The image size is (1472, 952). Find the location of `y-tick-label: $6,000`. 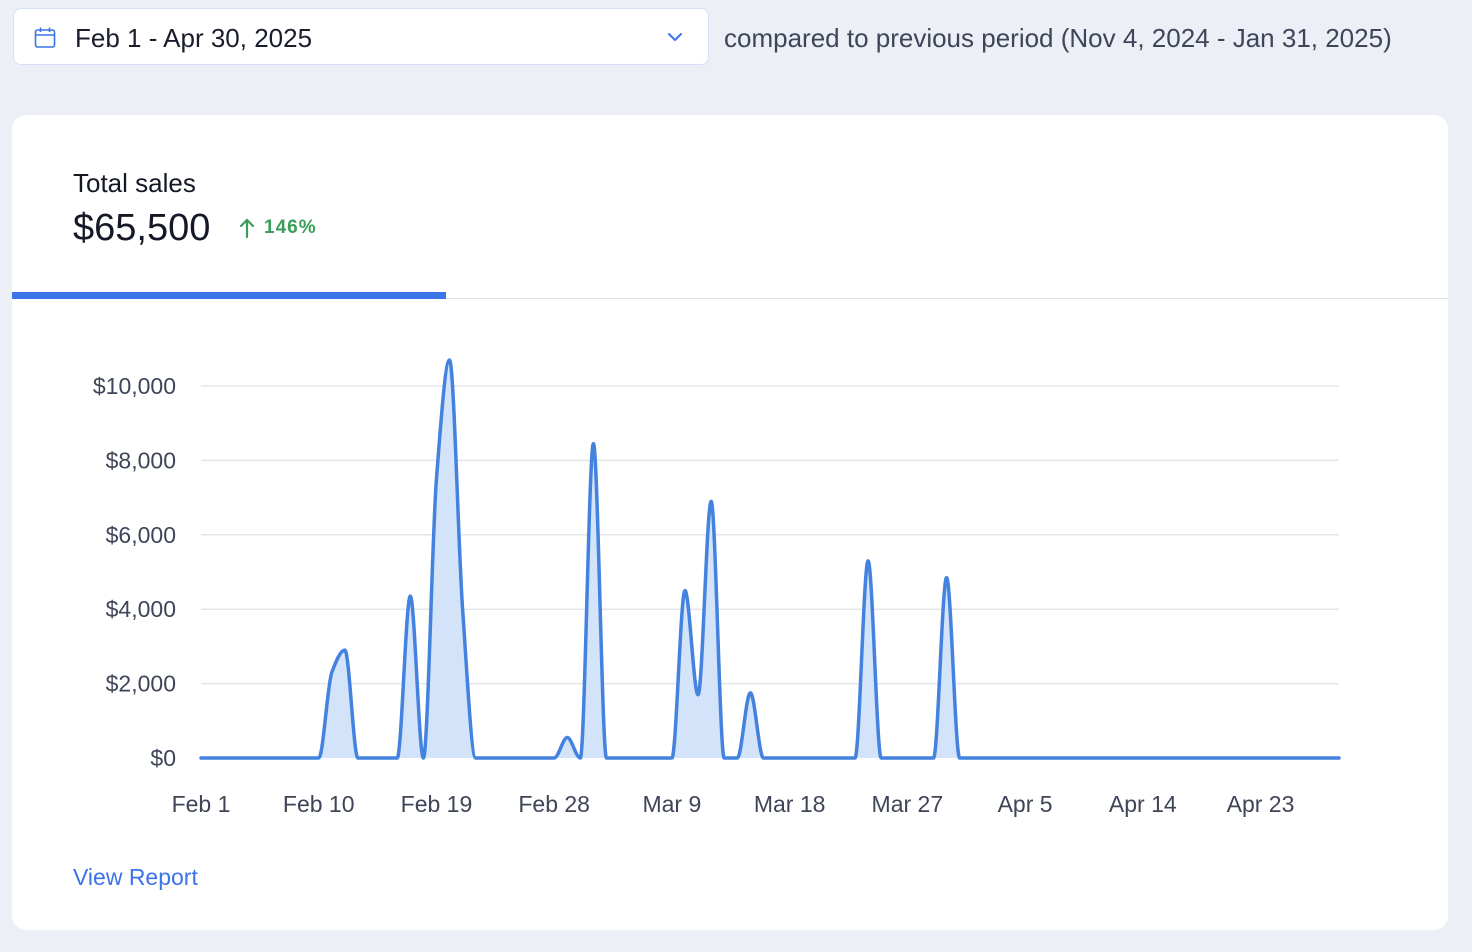

y-tick-label: $6,000 is located at coordinates (141, 535).